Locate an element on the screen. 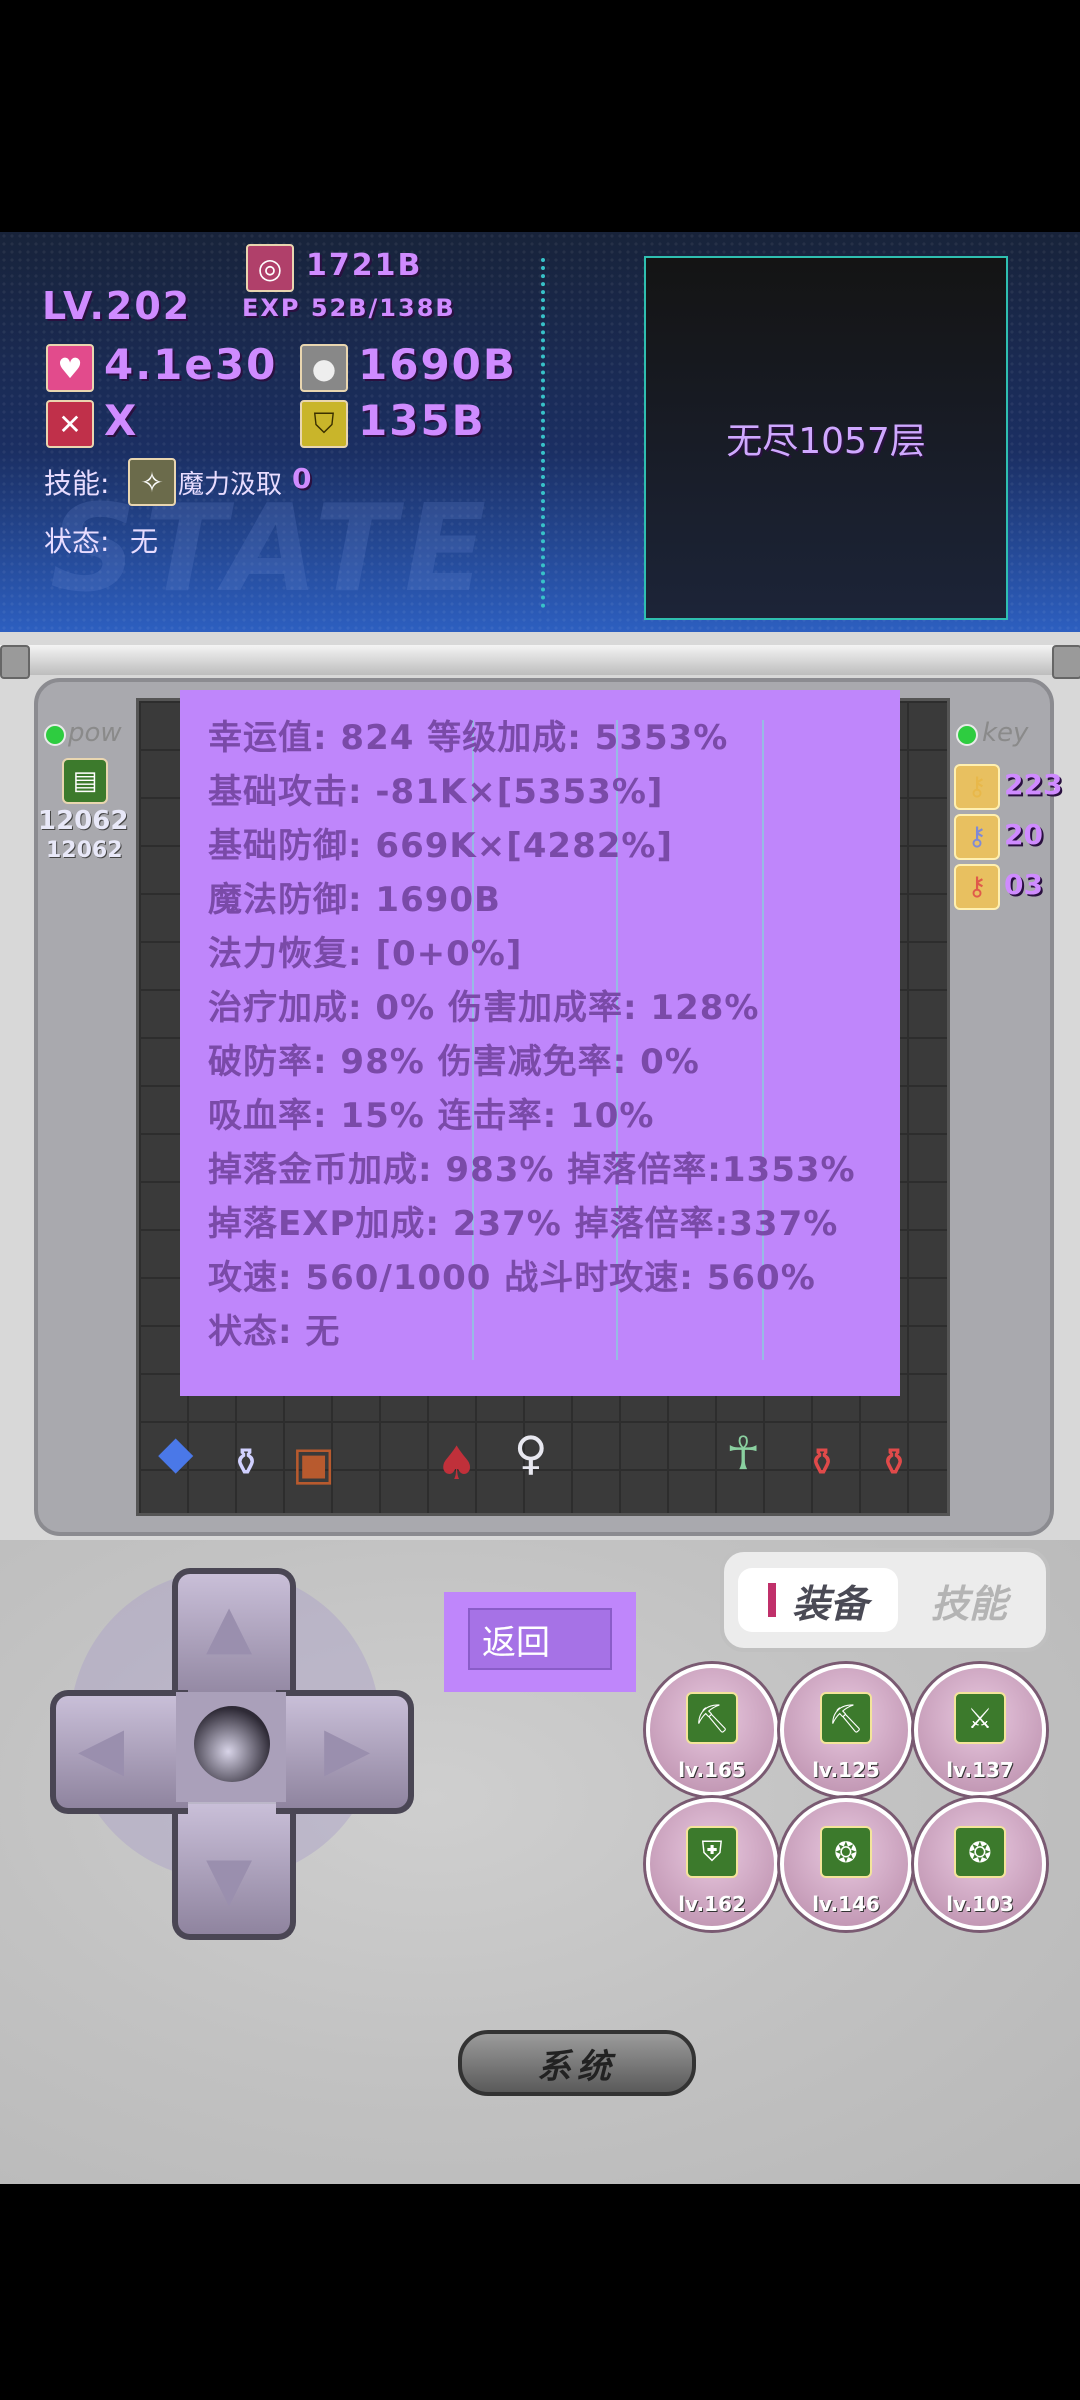 This screenshot has height=2400, width=1080. stat-line: 基础防御: 669K×[4282%] is located at coordinates (441, 846).